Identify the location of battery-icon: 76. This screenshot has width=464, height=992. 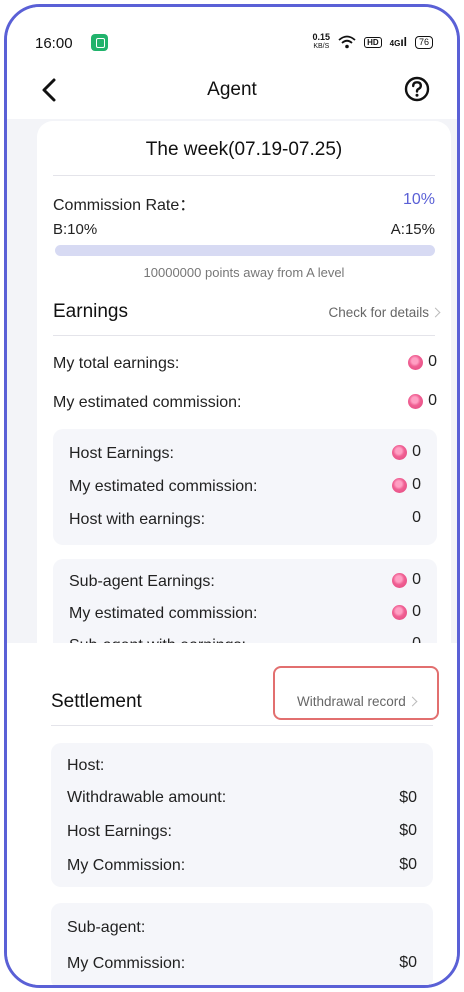
(423, 42).